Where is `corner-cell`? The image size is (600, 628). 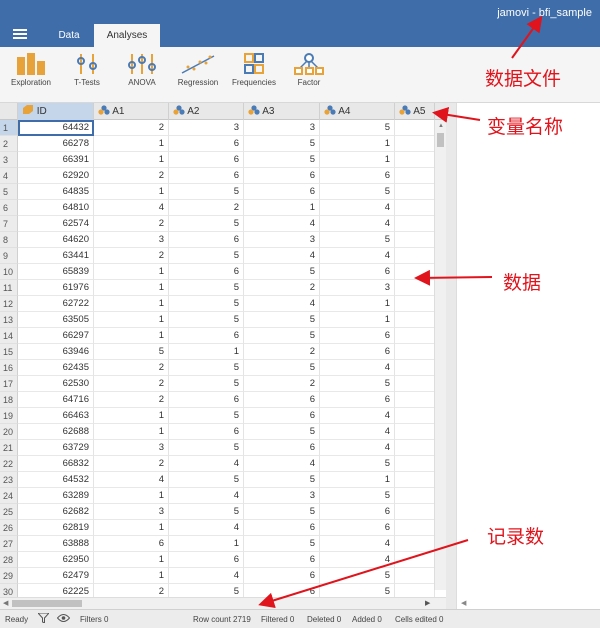 corner-cell is located at coordinates (9, 111).